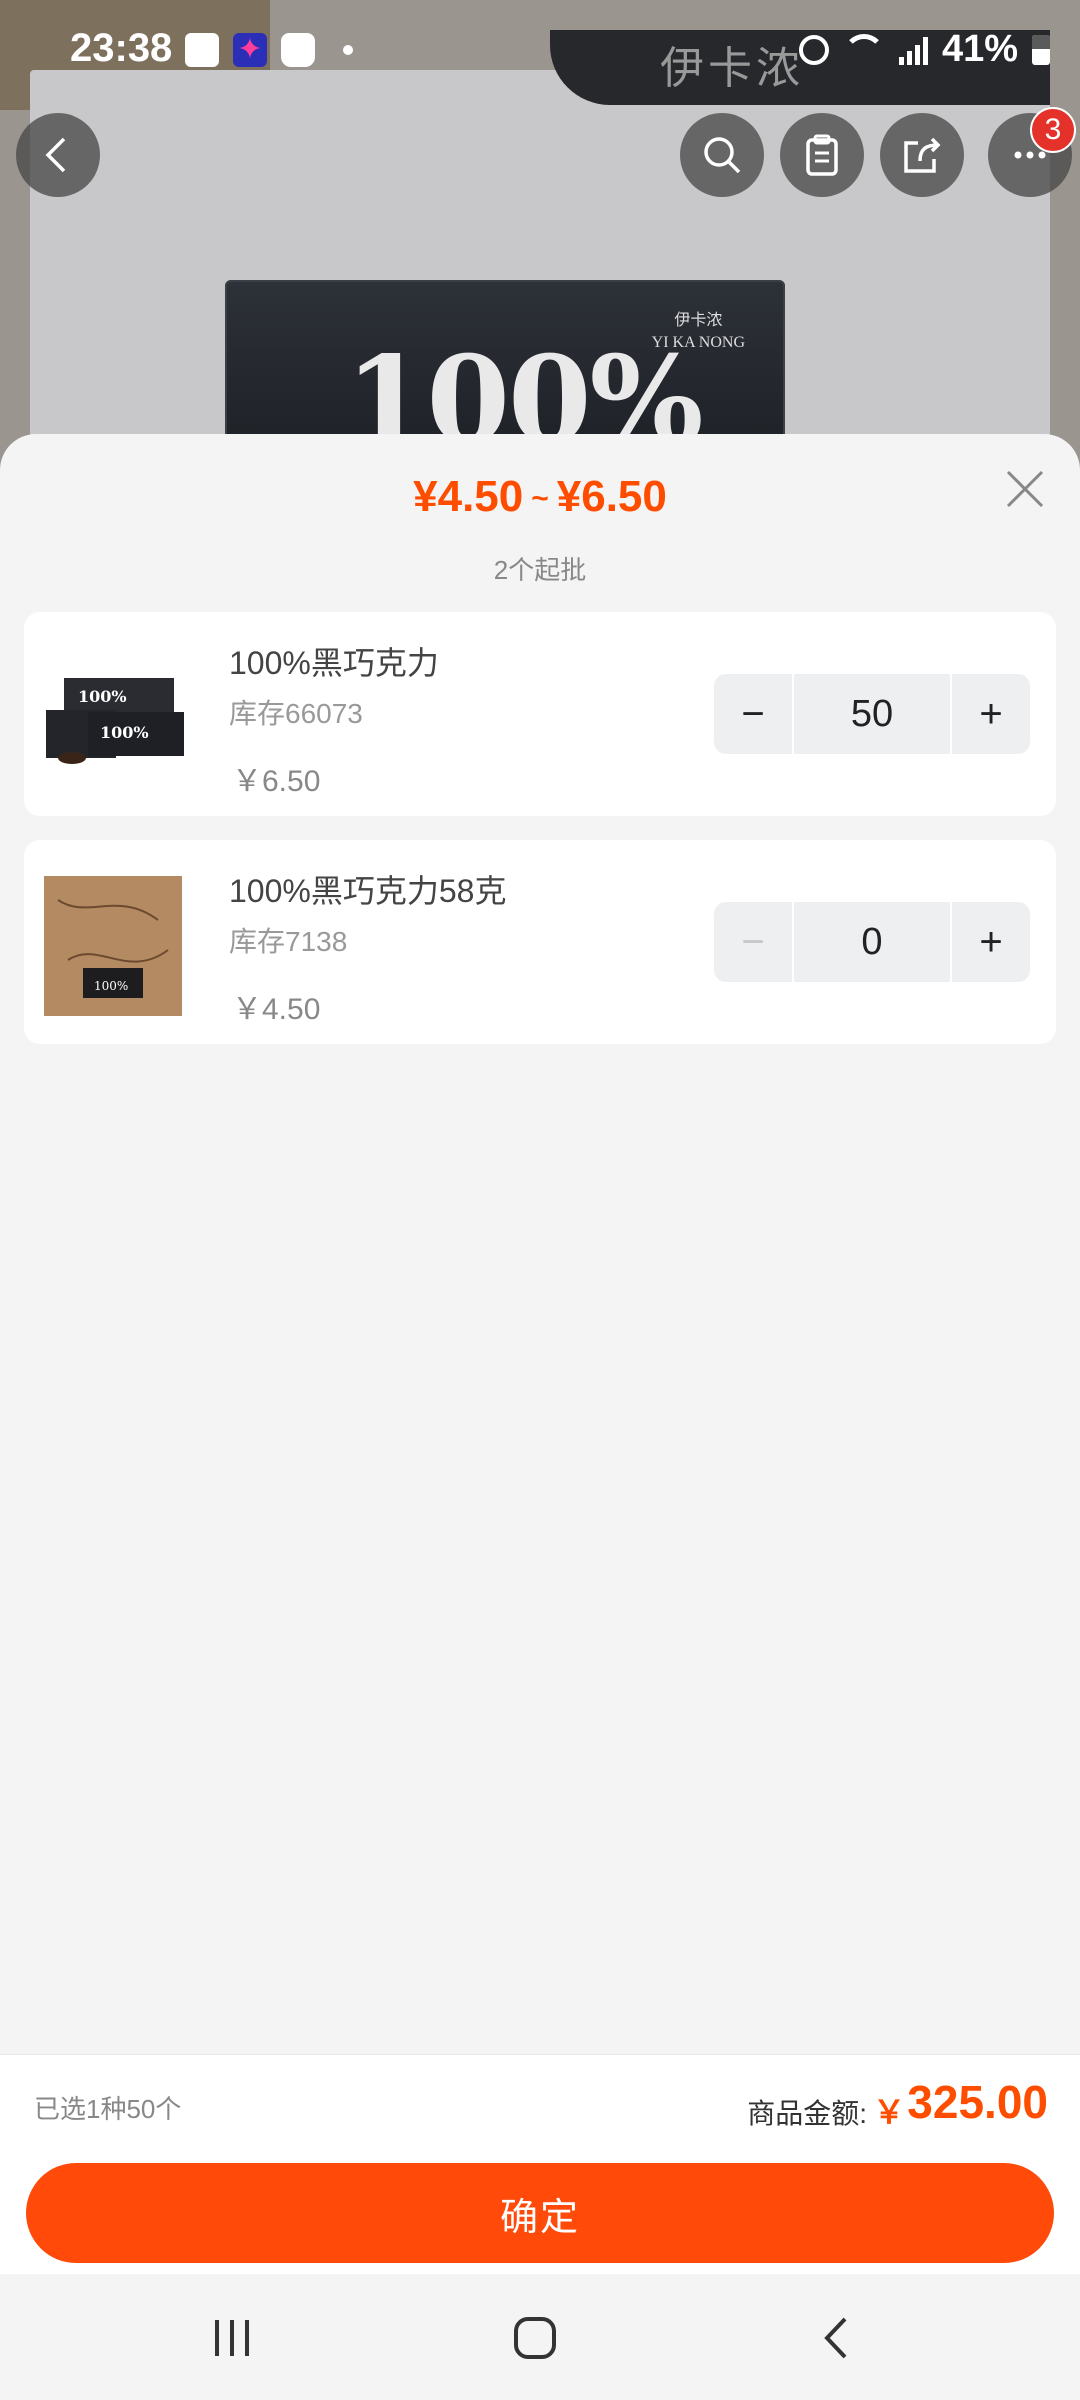  Describe the element at coordinates (296, 713) in the screenshot. I see `sku-stock: 库存66073` at that location.